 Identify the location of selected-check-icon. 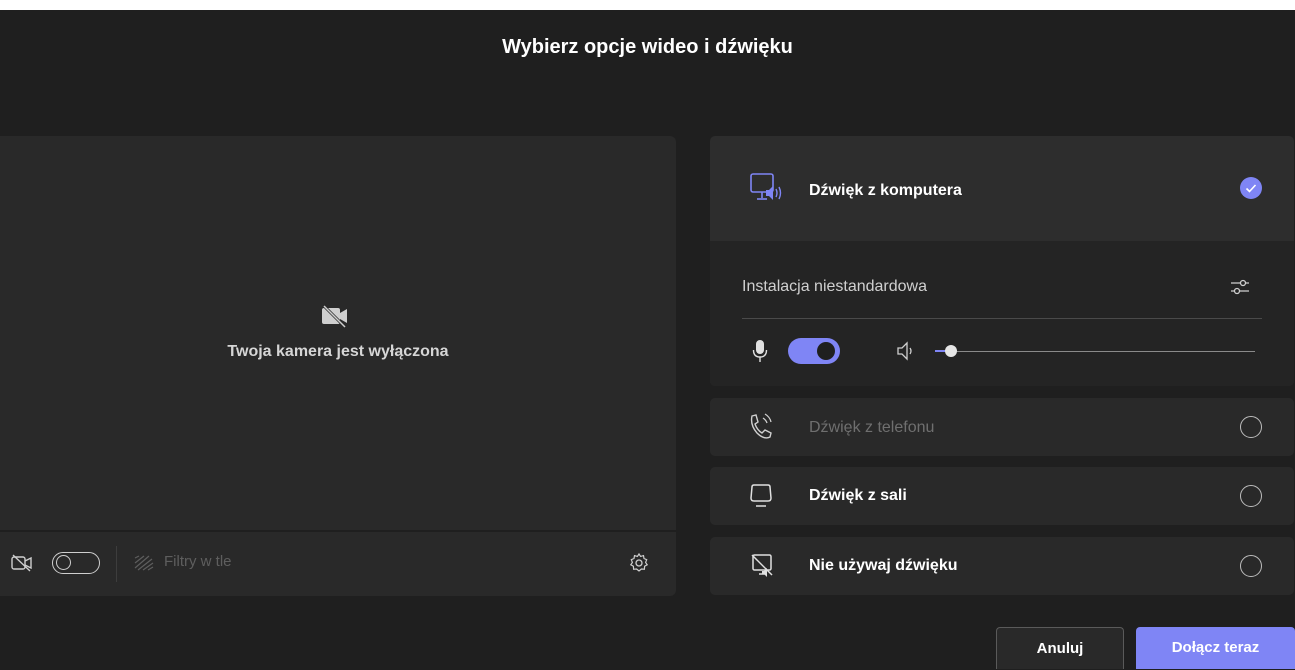
(1251, 188).